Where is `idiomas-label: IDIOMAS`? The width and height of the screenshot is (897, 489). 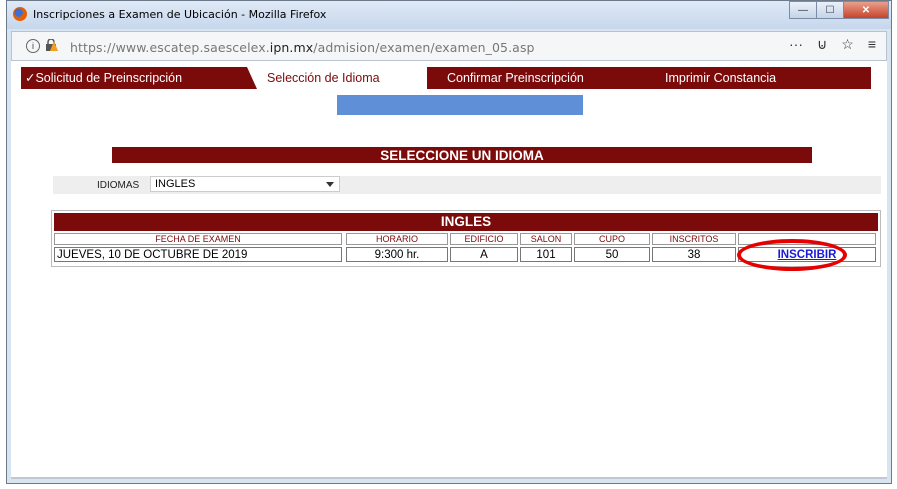
idiomas-label: IDIOMAS is located at coordinates (118, 185).